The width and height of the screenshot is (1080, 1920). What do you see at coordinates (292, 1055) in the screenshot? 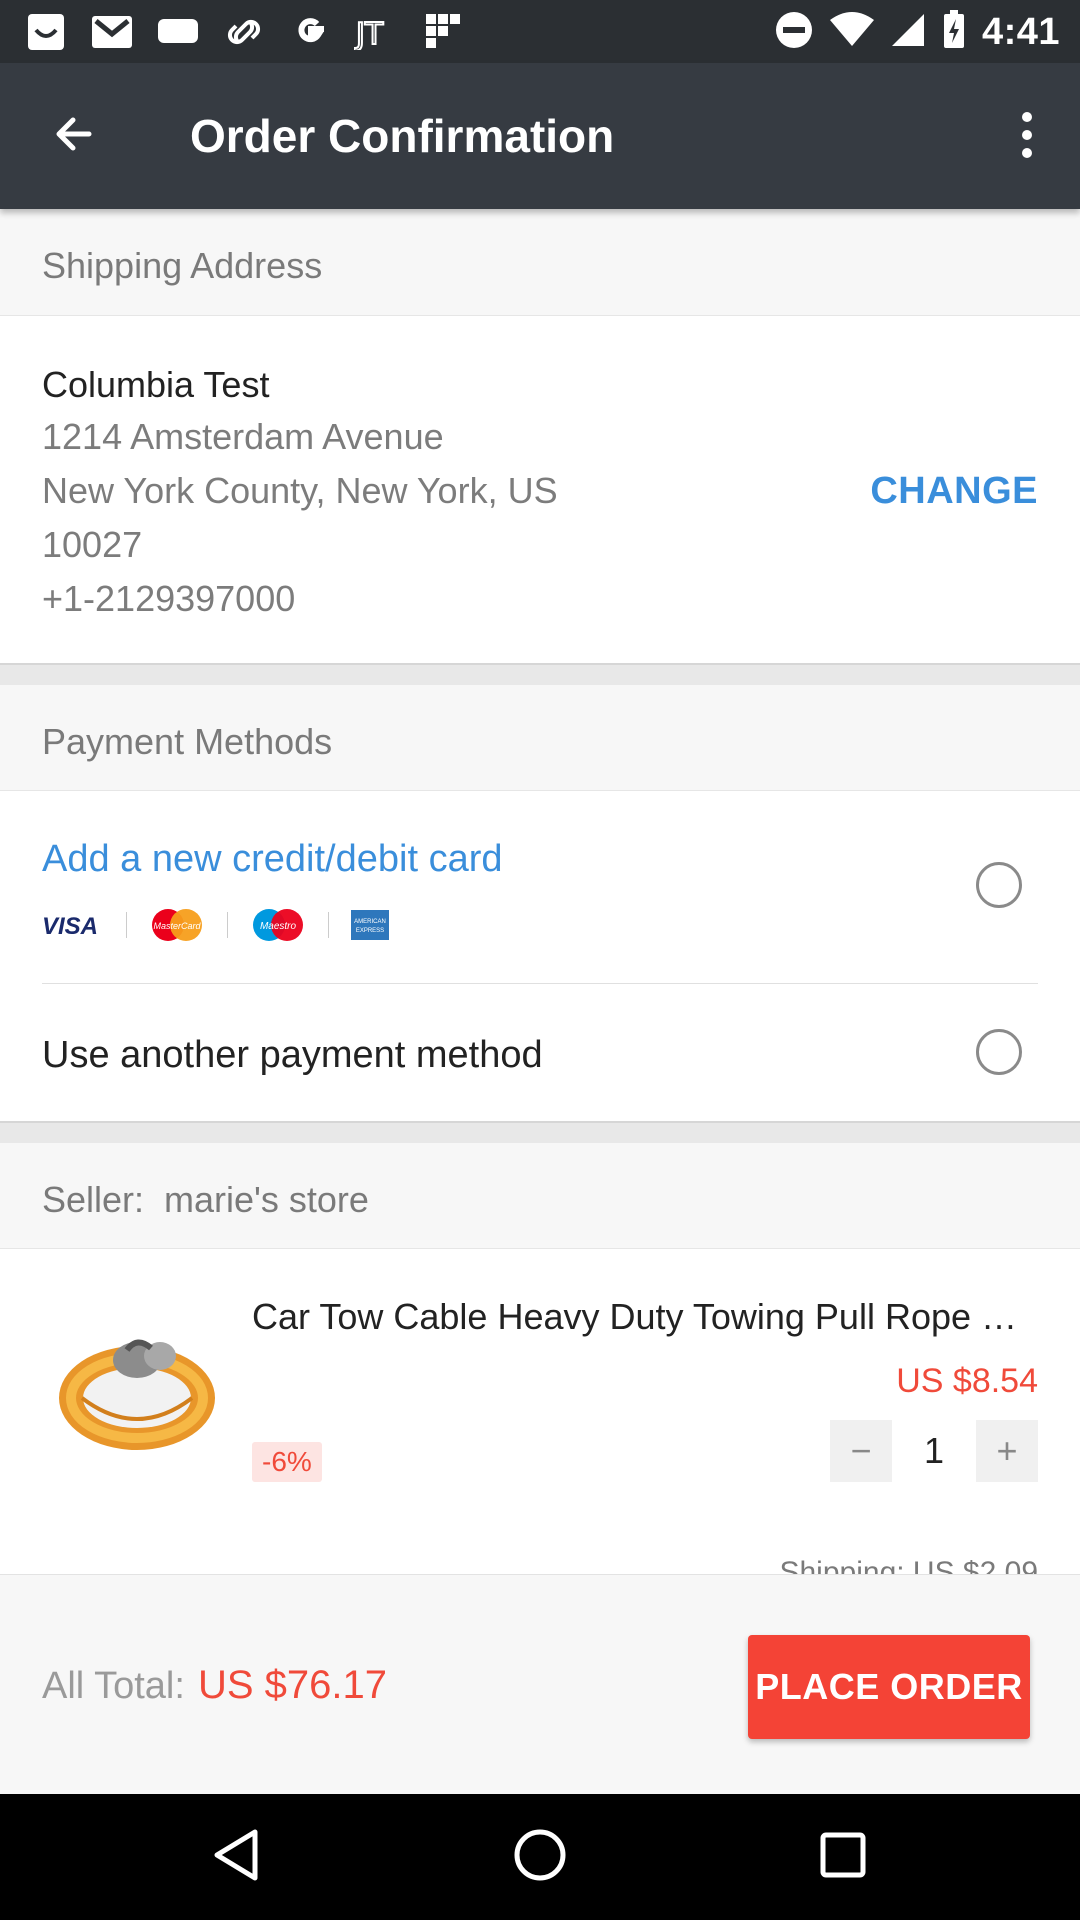
I see `other-payment-label: Use another payment method` at bounding box center [292, 1055].